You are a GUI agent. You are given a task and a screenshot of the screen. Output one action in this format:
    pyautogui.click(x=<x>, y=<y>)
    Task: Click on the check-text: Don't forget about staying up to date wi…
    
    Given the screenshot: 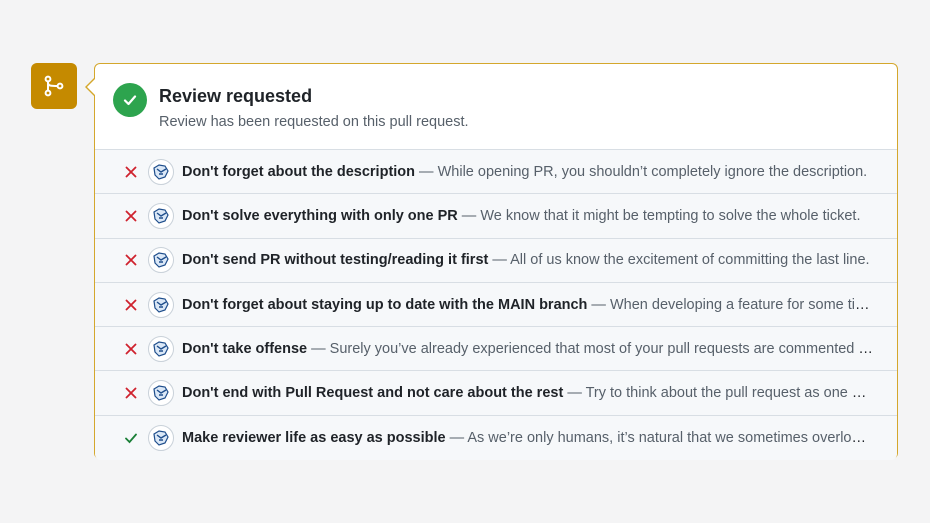 What is the action you would take?
    pyautogui.click(x=528, y=305)
    